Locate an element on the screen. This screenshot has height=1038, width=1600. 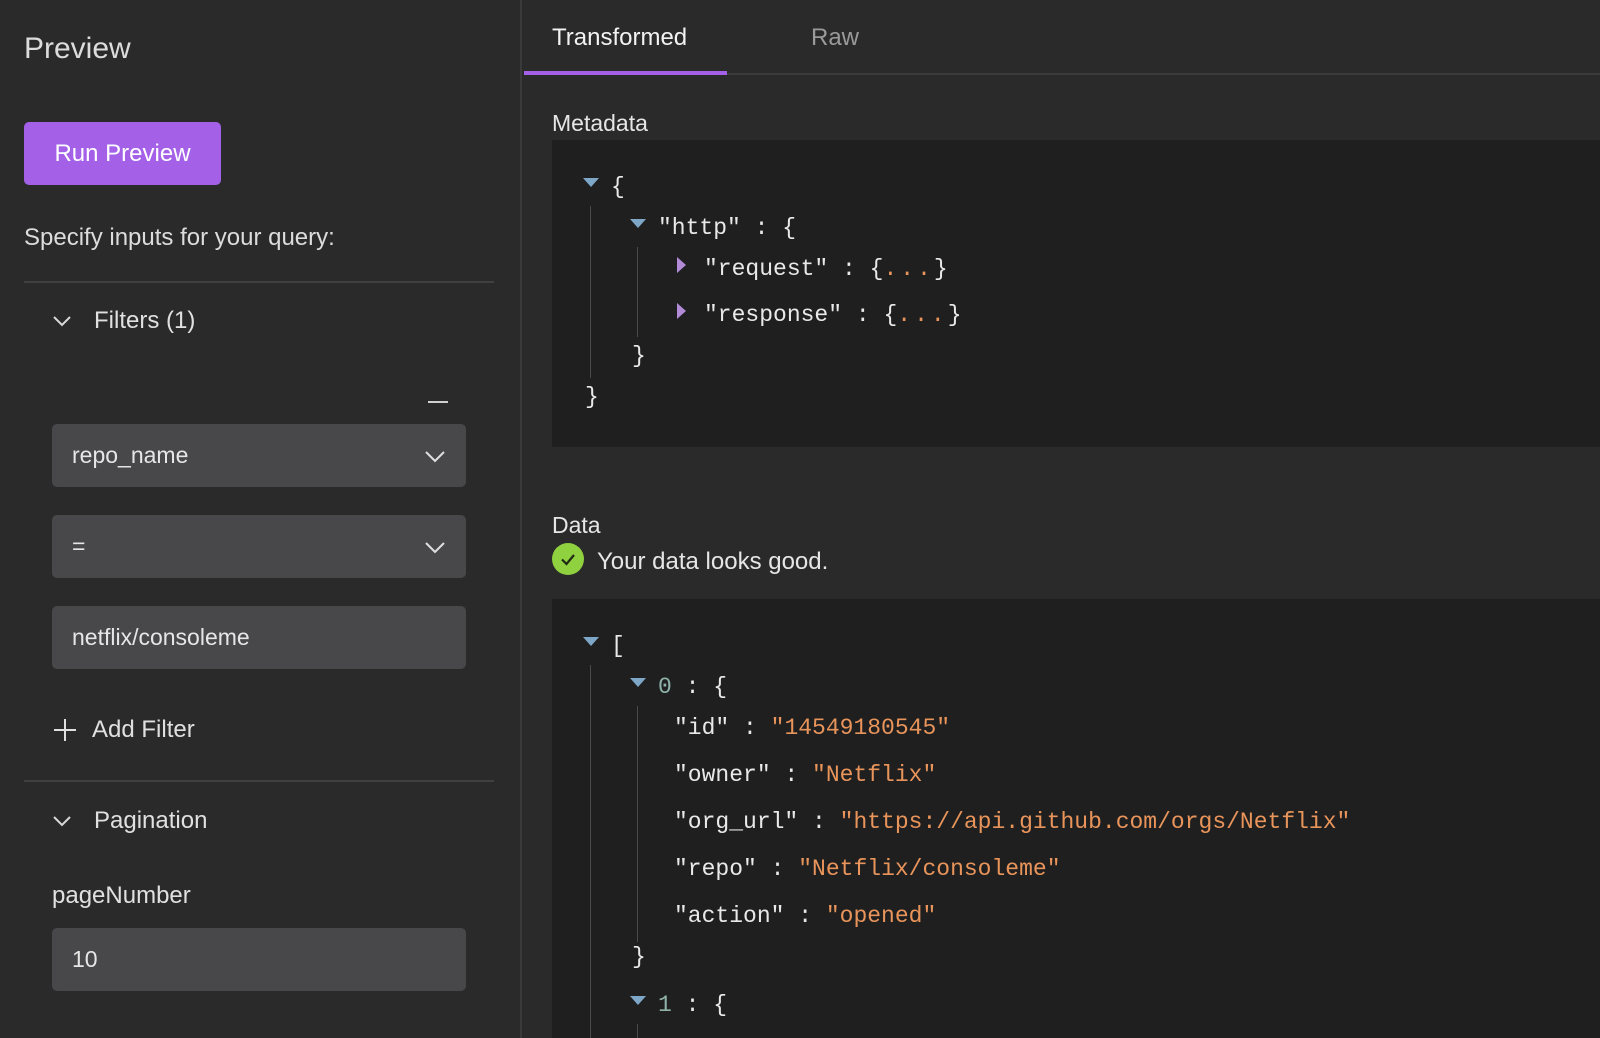
filters-header: Filters (1) is located at coordinates (145, 320).